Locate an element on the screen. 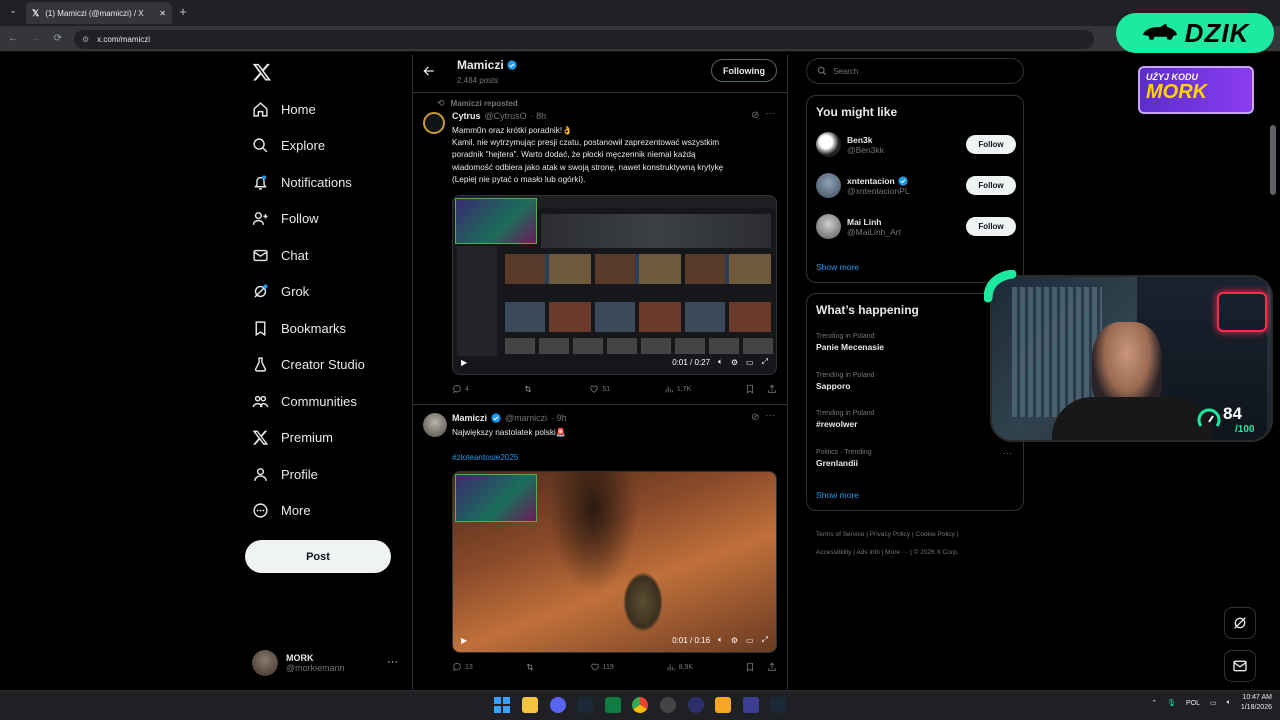  nav-item-creator-studio: Creator Studio is located at coordinates (308, 365).